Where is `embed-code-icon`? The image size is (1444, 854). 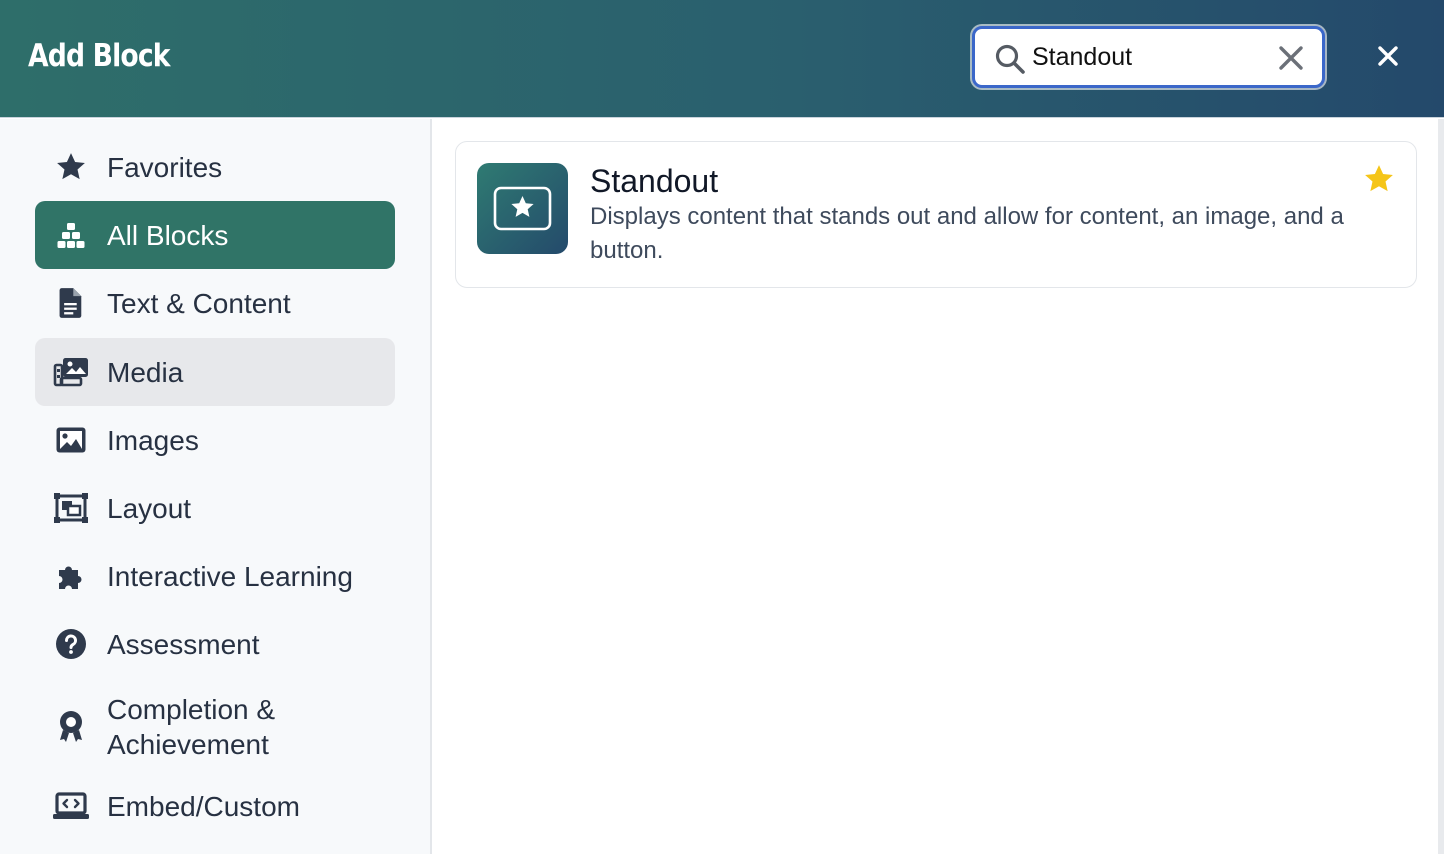
embed-code-icon is located at coordinates (71, 806).